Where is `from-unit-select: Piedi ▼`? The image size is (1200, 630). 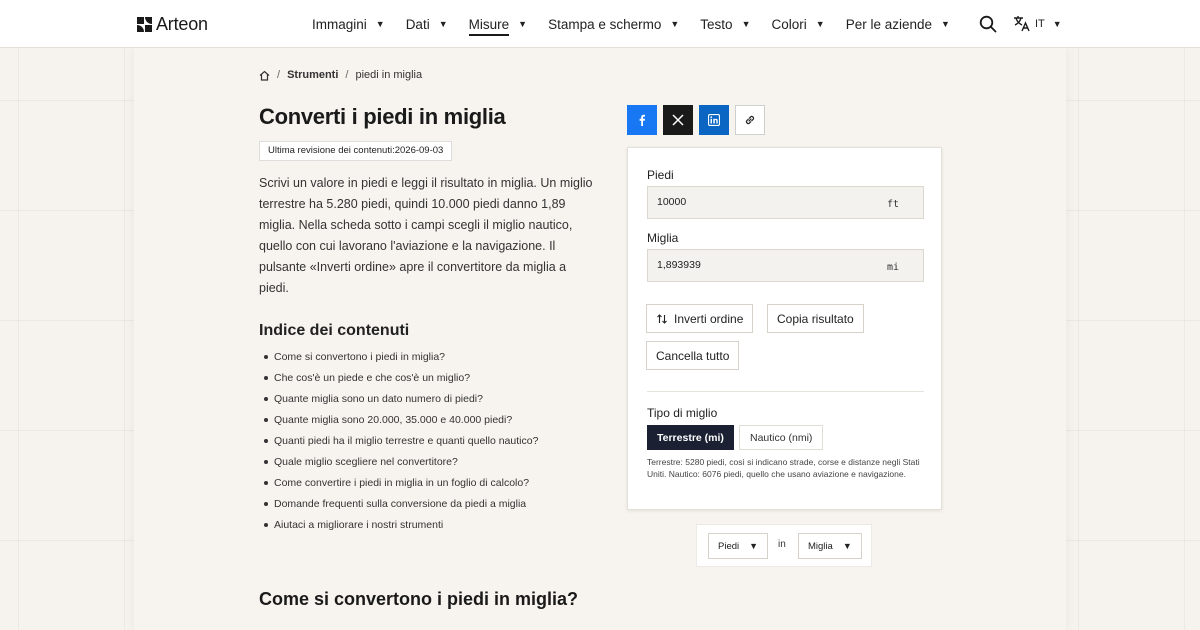
from-unit-select: Piedi ▼ is located at coordinates (738, 546).